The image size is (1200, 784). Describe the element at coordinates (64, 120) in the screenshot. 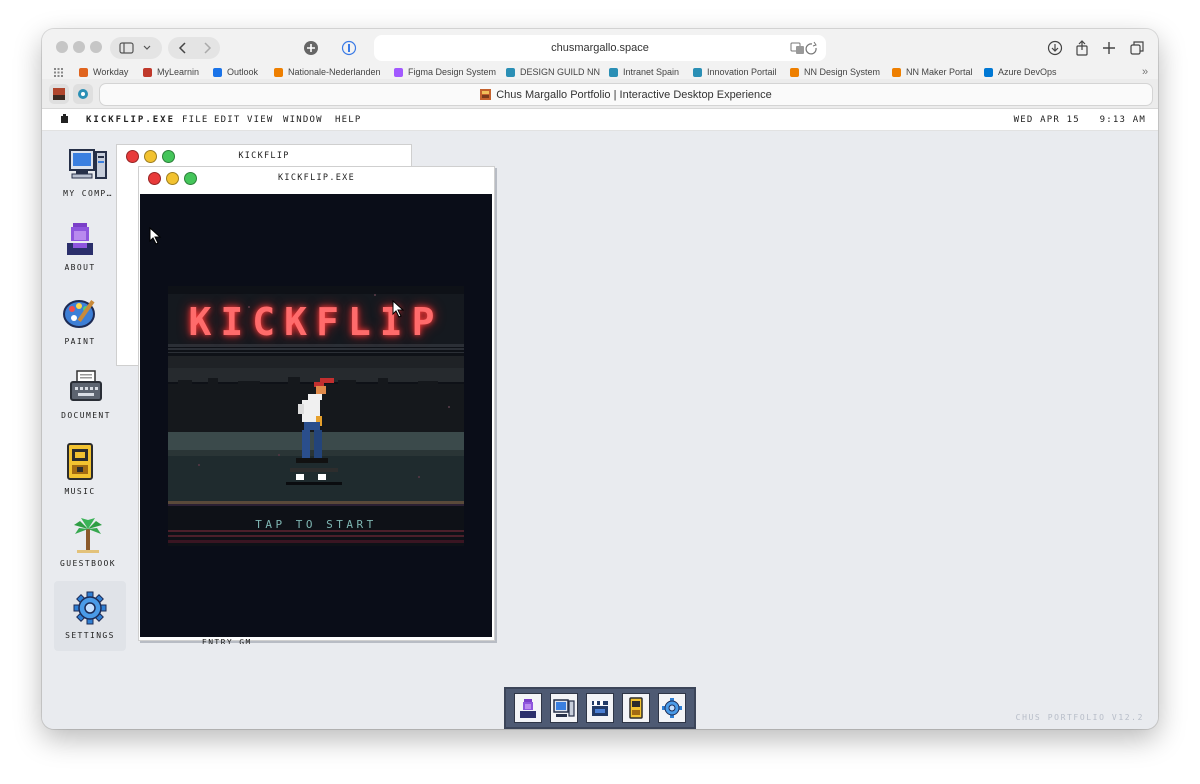

I see `os-logo-icon` at that location.